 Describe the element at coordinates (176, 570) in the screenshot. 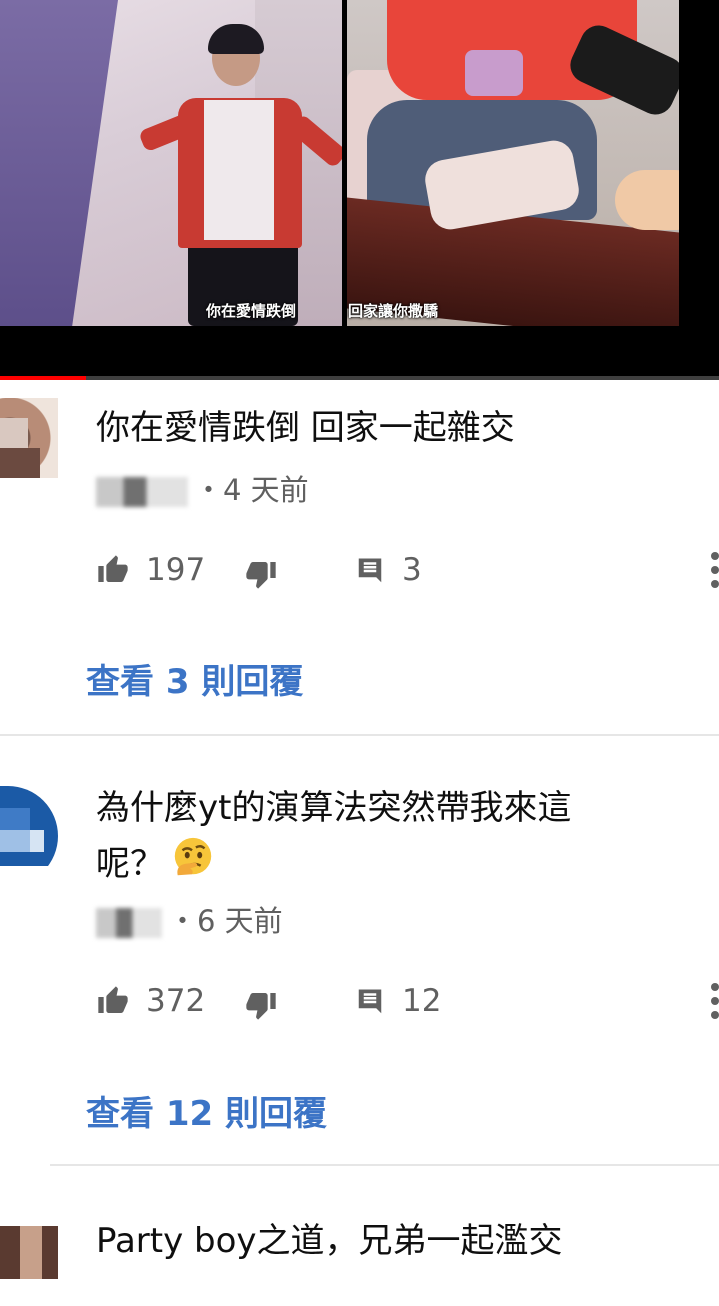

I see `like-count: 197` at that location.